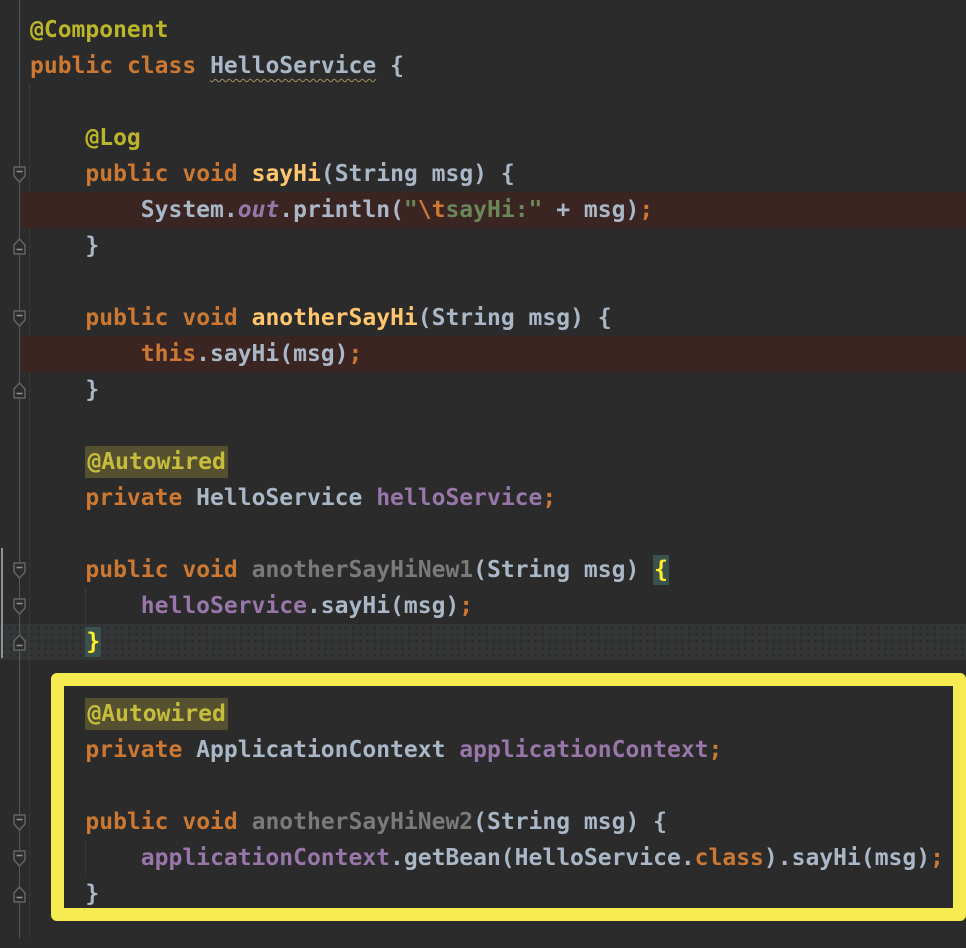  What do you see at coordinates (410, 210) in the screenshot?
I see `code-token: "` at bounding box center [410, 210].